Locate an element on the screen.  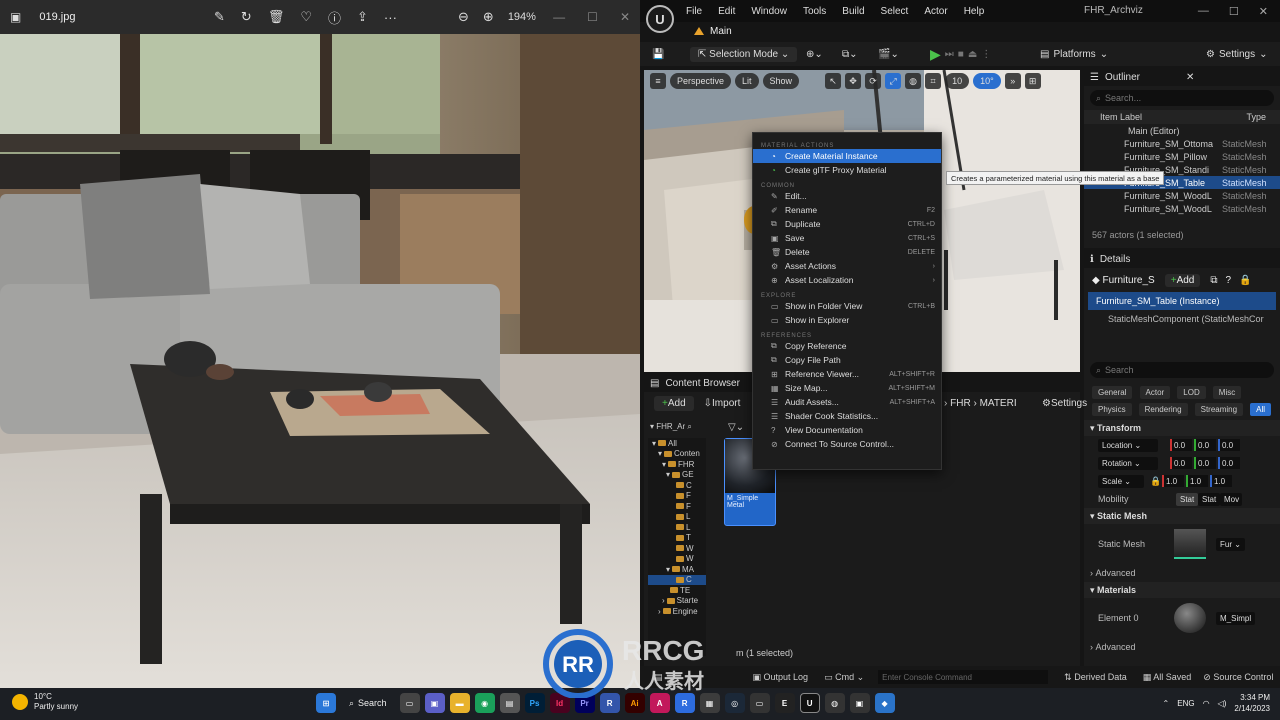
start-icon: ⊞ is located at coordinates (326, 703).